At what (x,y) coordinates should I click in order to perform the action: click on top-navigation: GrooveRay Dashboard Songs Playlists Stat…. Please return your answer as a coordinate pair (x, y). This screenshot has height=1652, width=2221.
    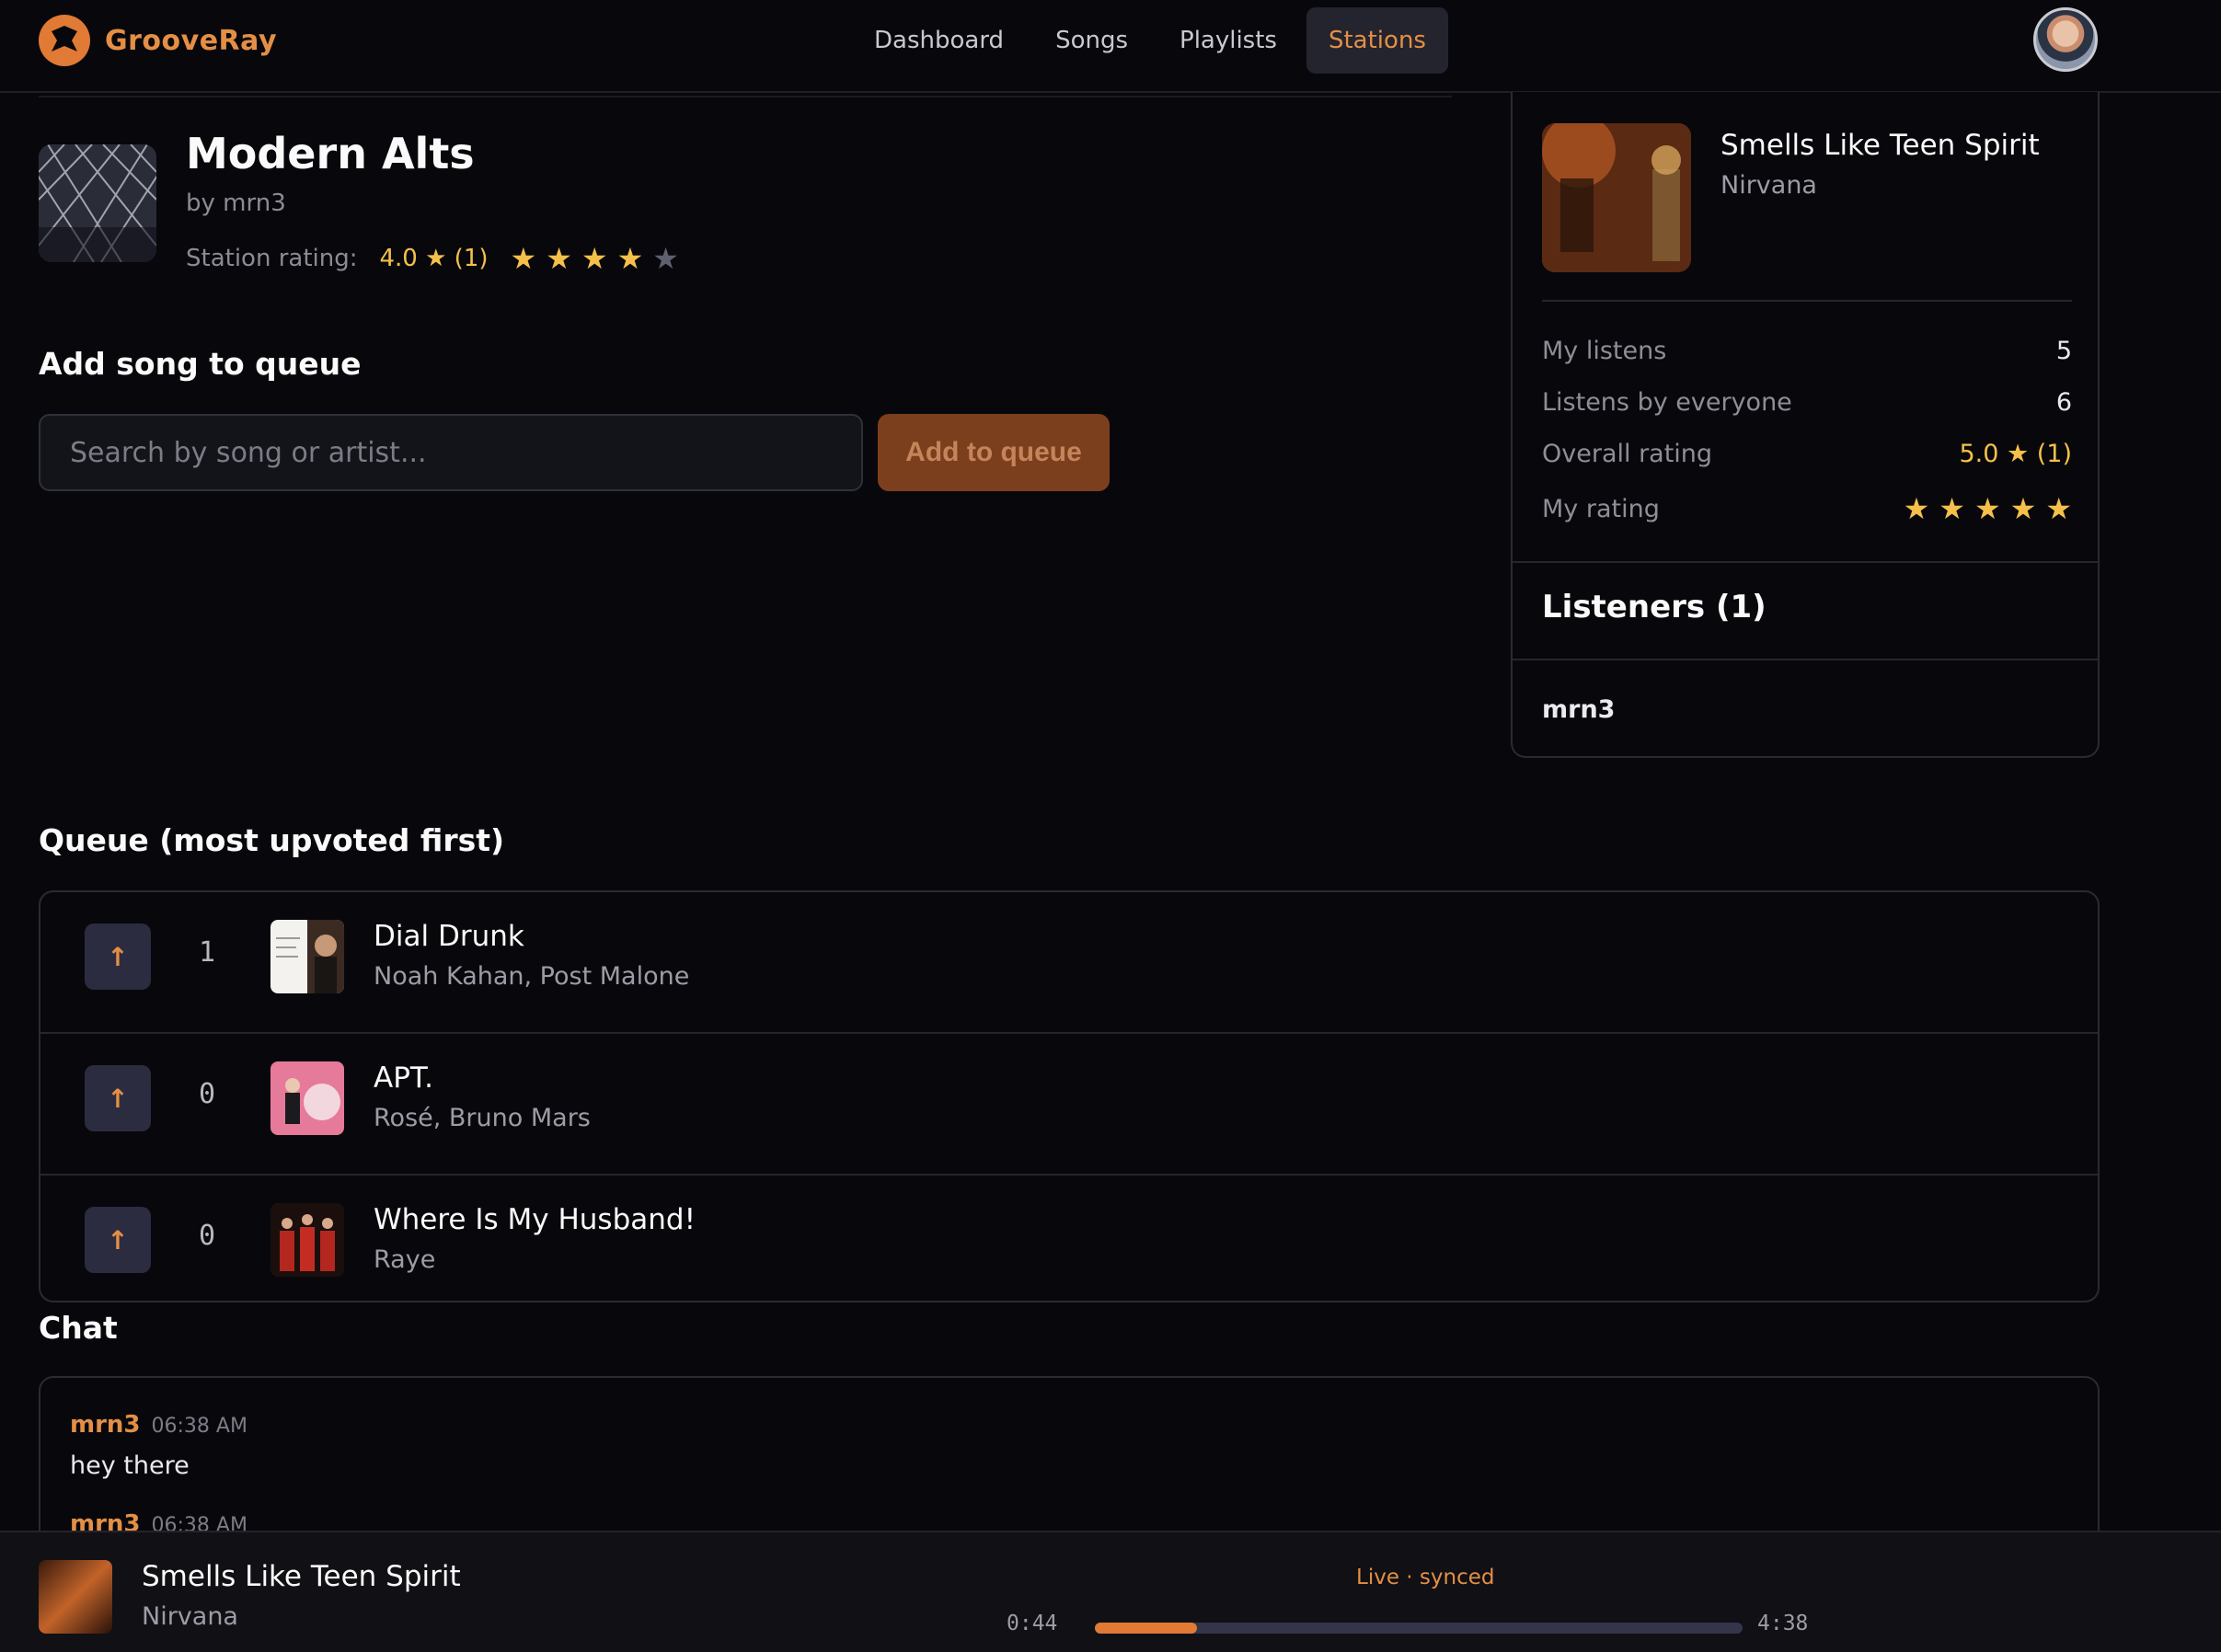
    Looking at the image, I should click on (1110, 46).